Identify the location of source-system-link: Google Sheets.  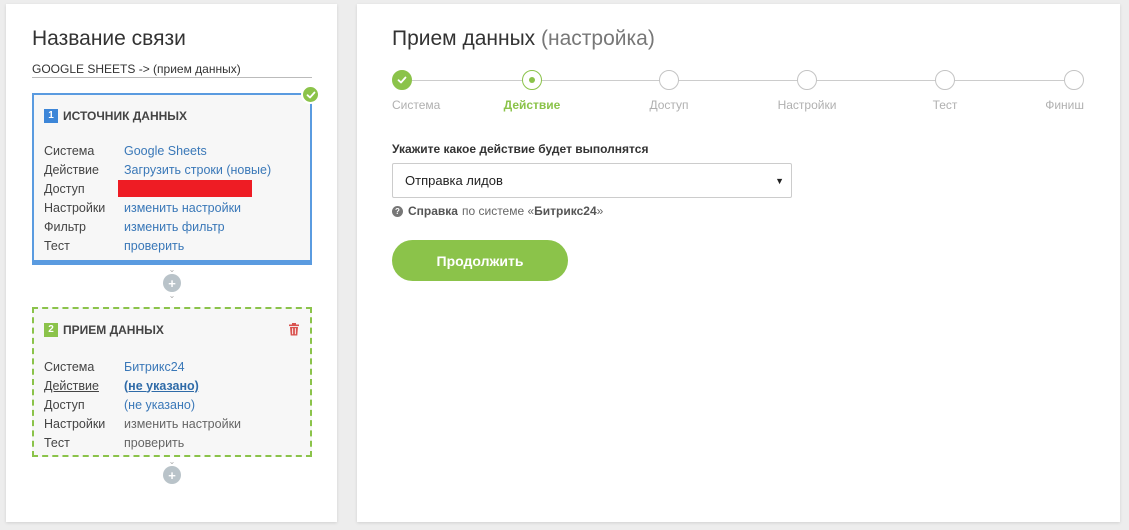
(165, 151).